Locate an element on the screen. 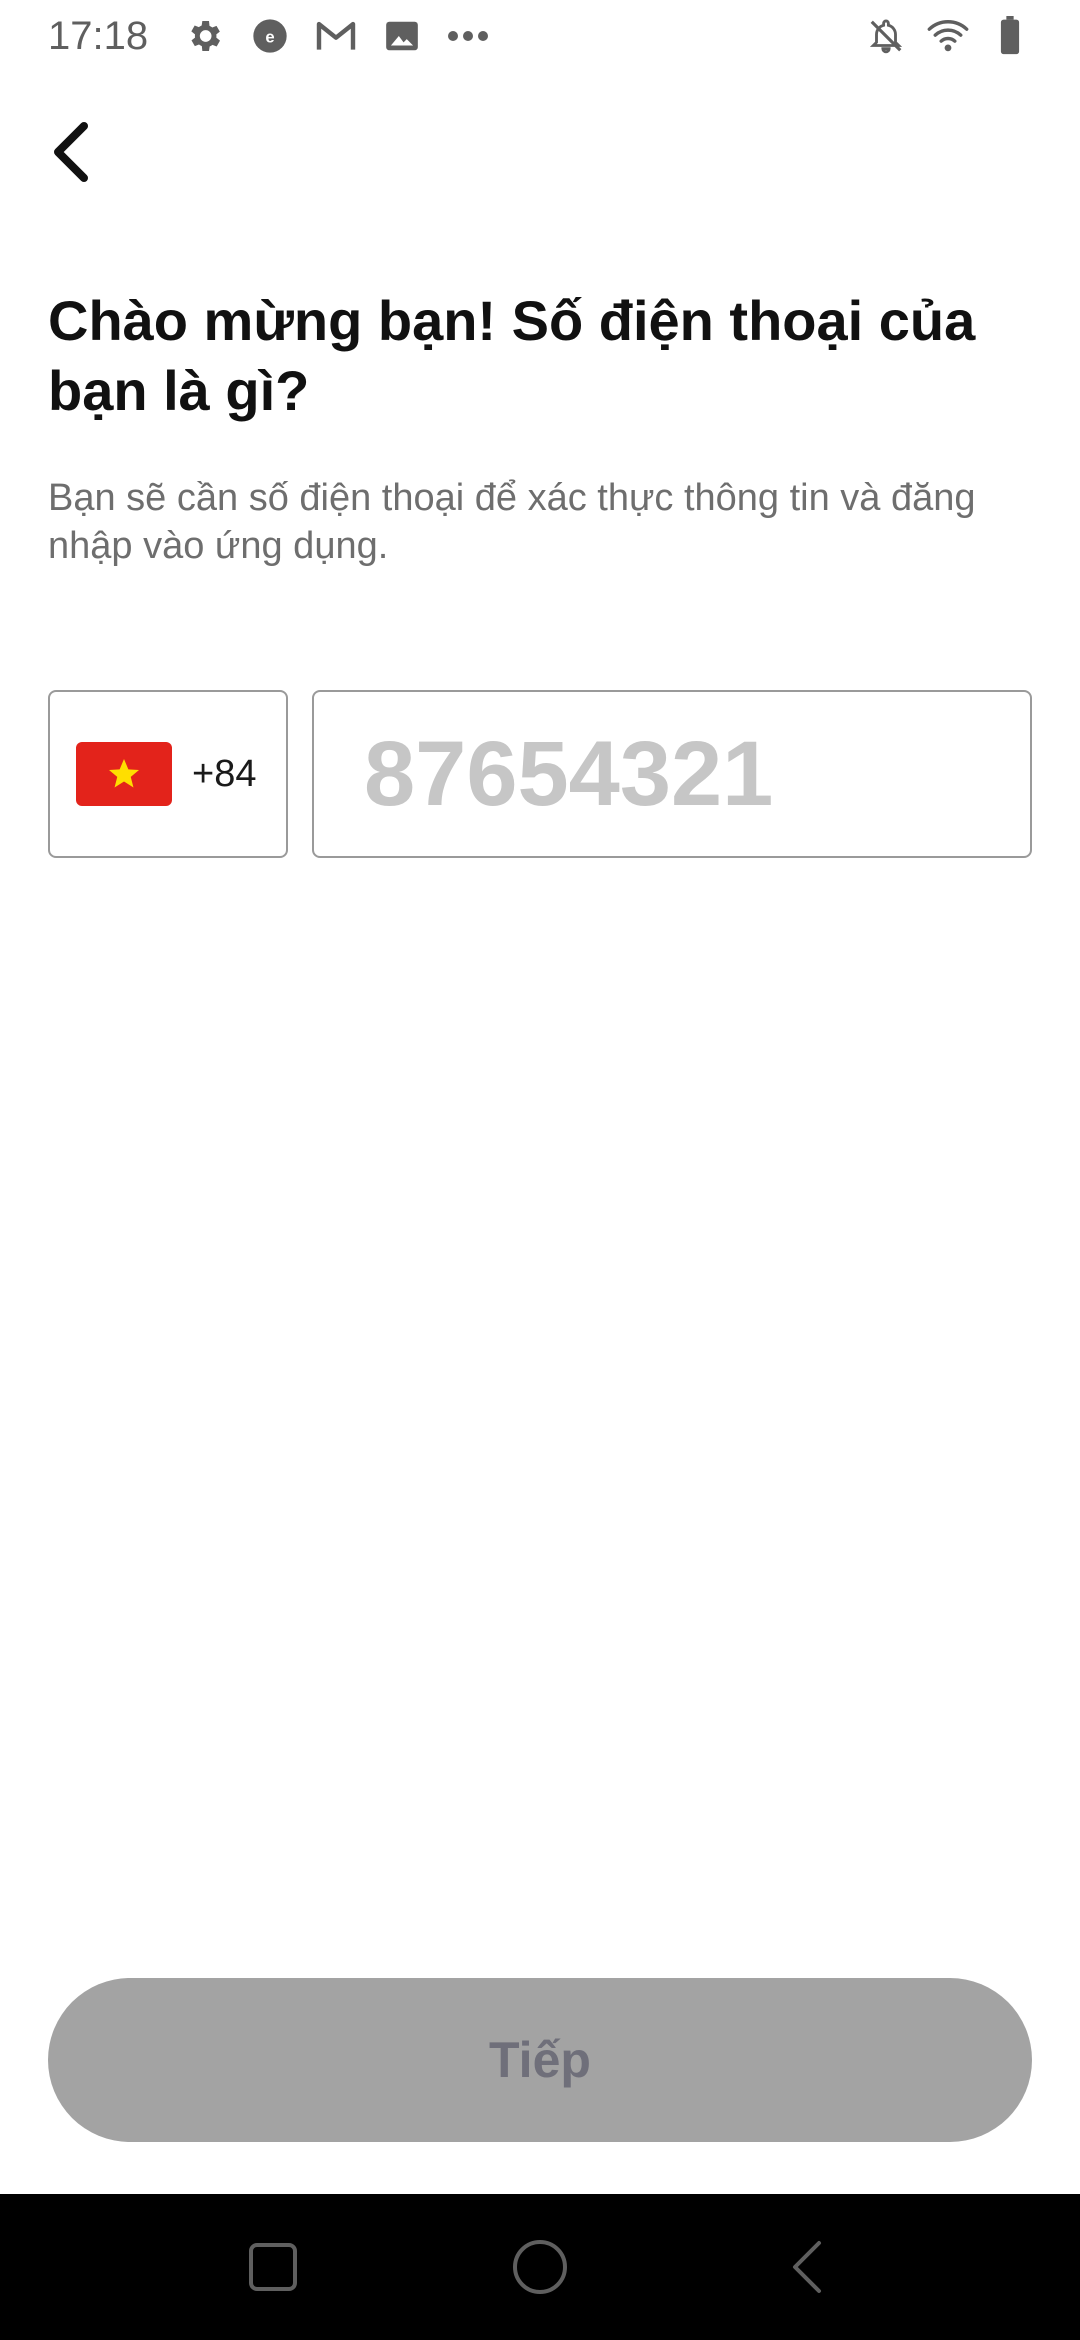 This screenshot has width=1080, height=2340. status-right is located at coordinates (939, 36).